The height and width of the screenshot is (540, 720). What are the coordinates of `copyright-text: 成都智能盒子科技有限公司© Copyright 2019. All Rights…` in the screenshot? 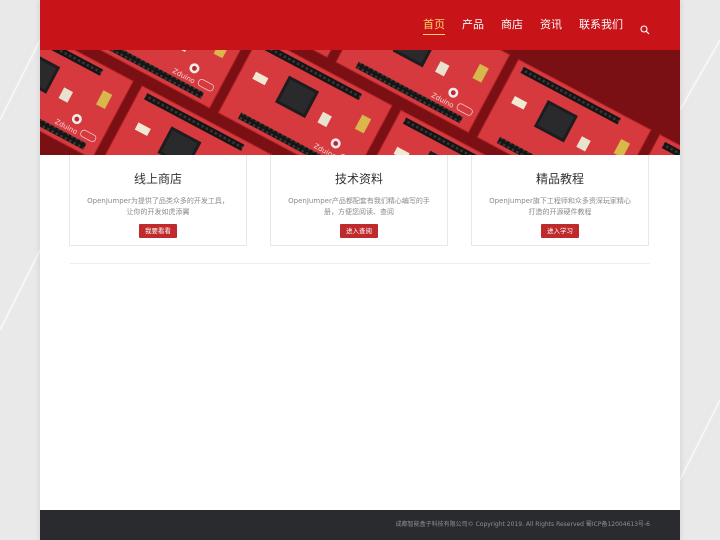 It's located at (522, 524).